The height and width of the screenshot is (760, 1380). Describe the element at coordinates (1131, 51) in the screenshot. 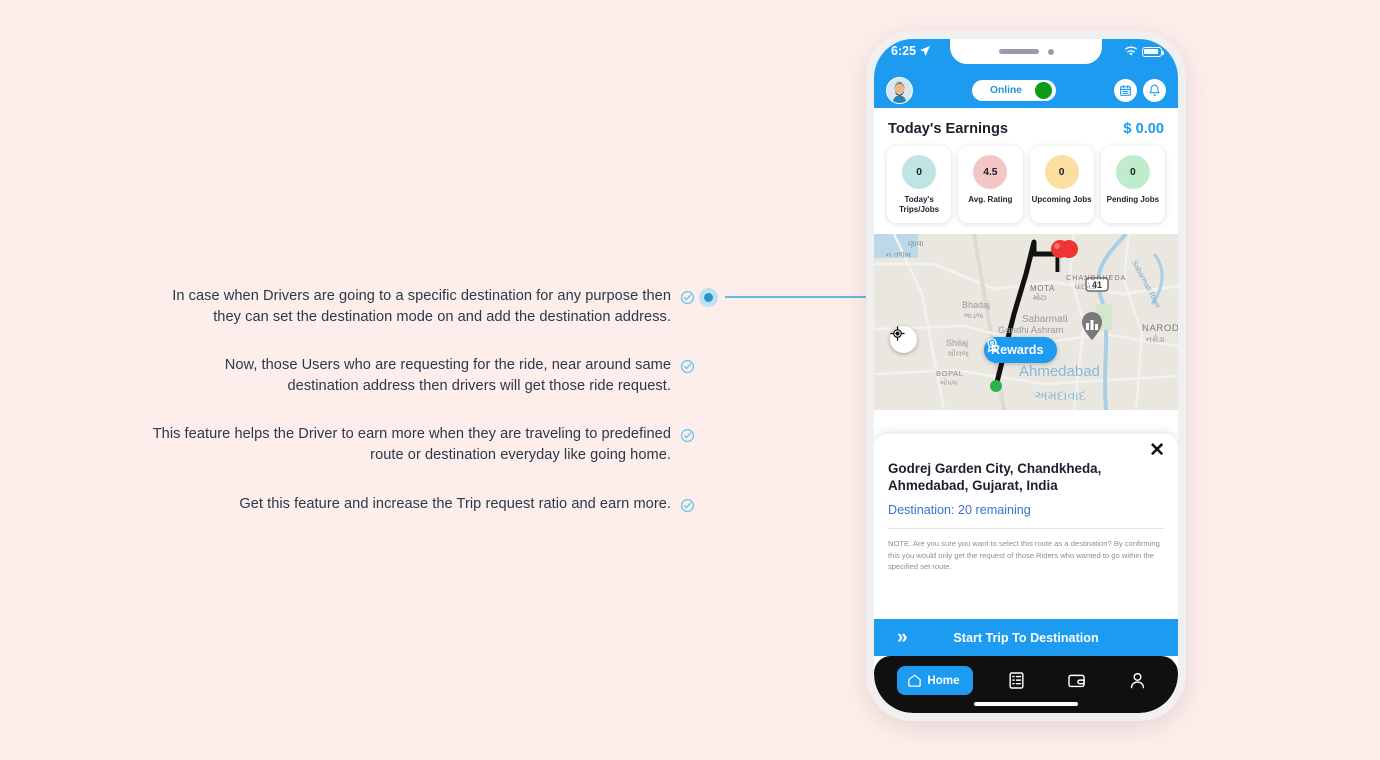

I see `wifi-icon` at that location.